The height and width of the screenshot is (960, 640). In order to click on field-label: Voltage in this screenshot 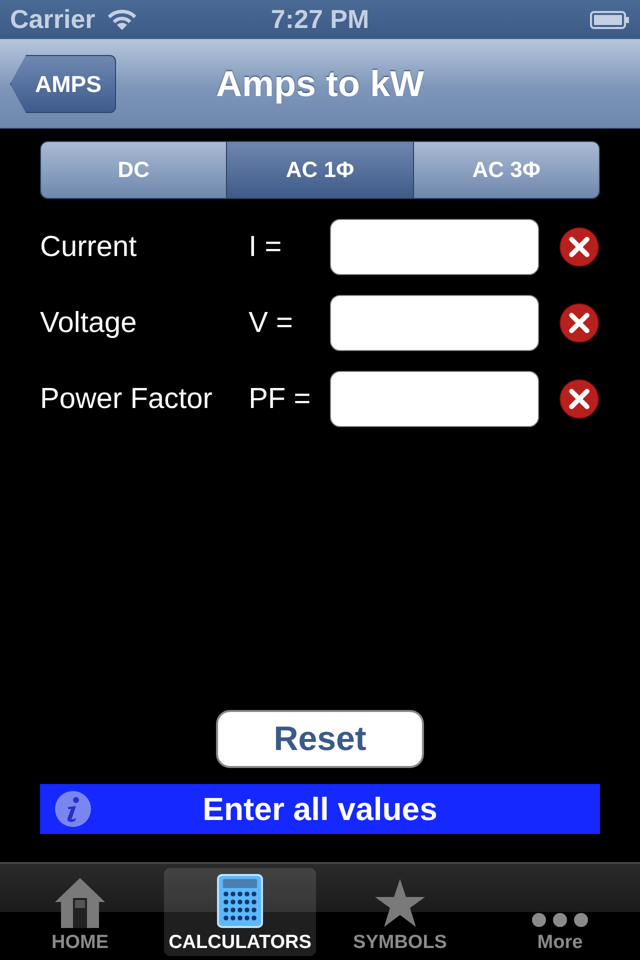, I will do `click(89, 323)`.